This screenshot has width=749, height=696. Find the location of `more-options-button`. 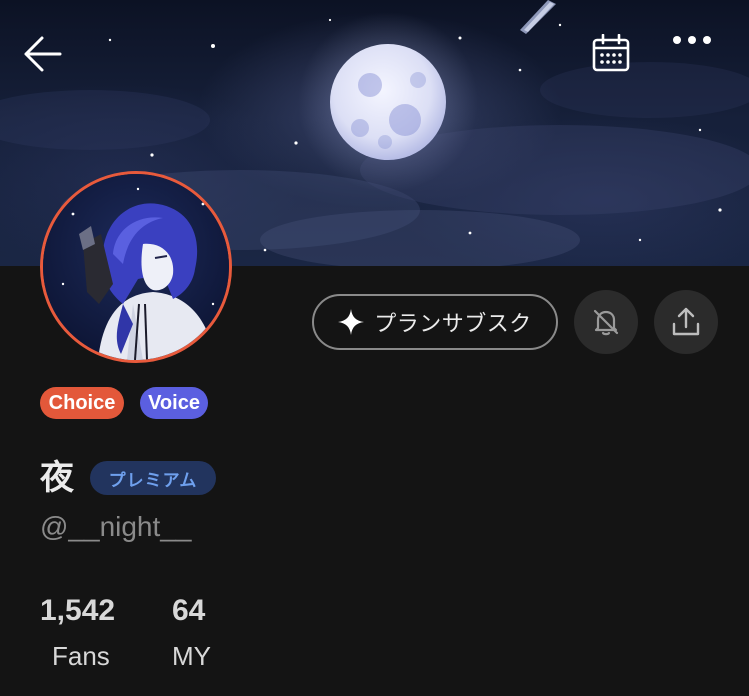

more-options-button is located at coordinates (700, 60).